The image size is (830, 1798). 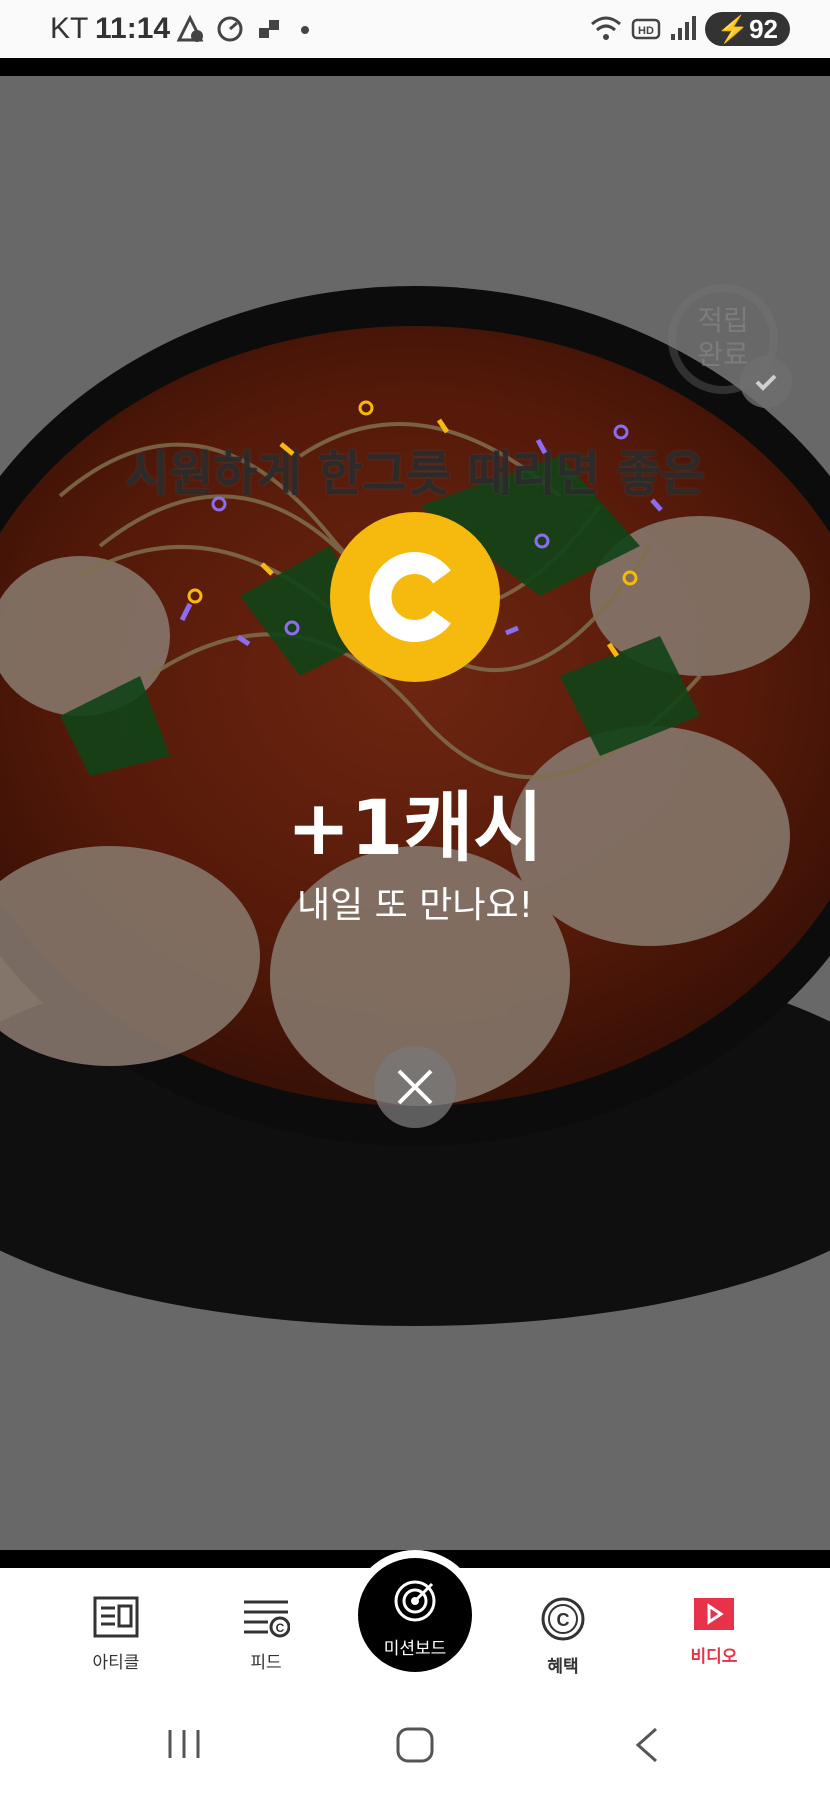 I want to click on reward-message: 내일 또 만나요!, so click(x=415, y=905).